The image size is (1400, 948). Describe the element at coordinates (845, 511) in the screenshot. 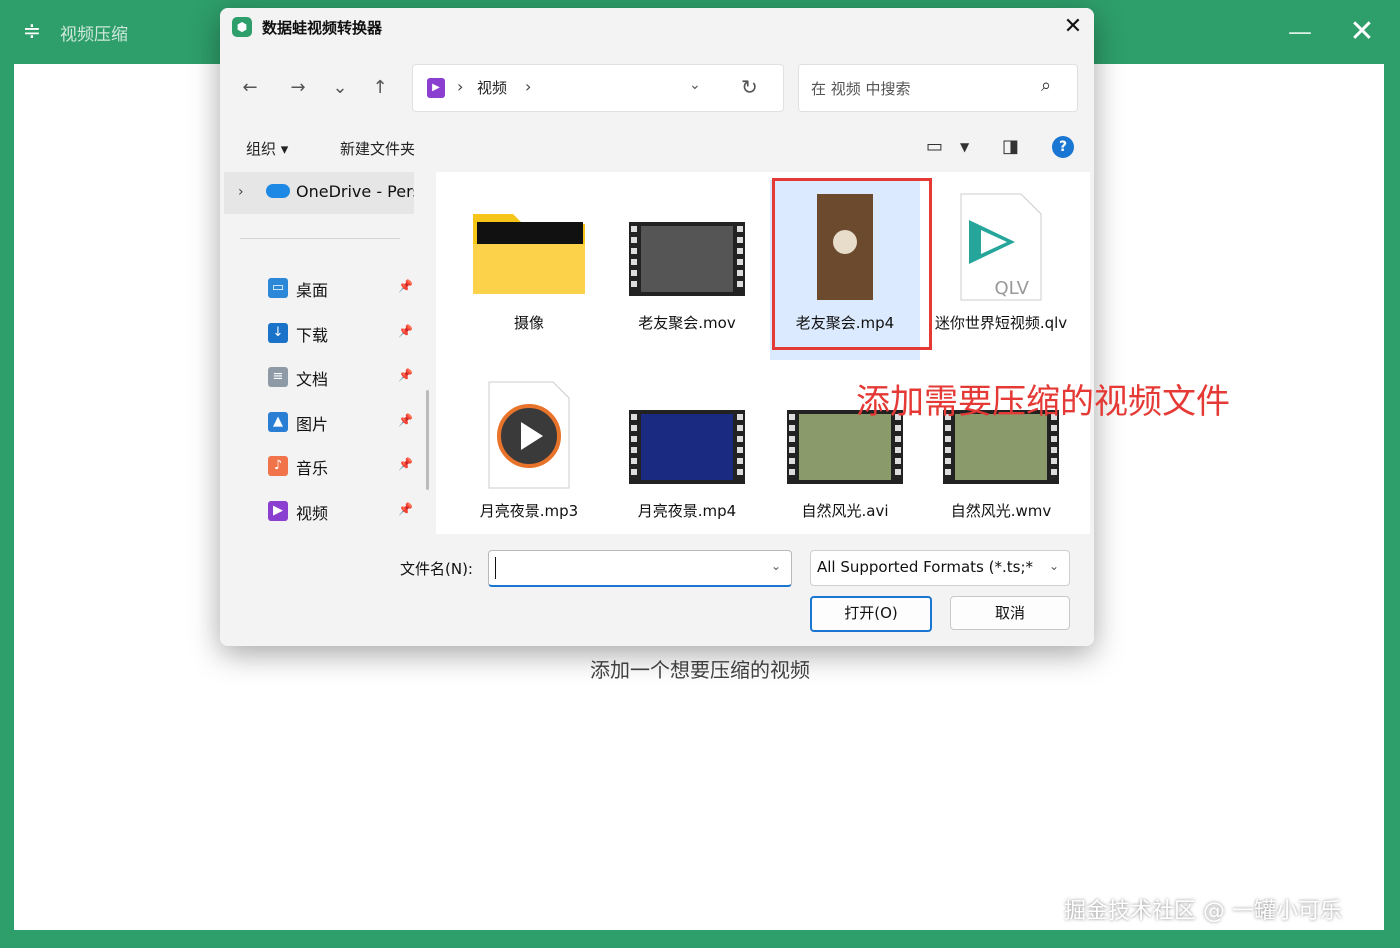

I see `file-name: 自然风光.avi` at that location.